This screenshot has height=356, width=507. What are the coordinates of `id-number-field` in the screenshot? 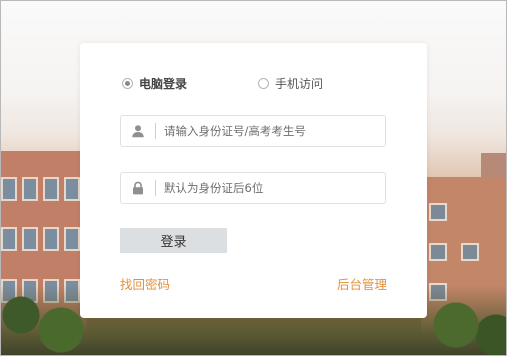 It's located at (253, 131).